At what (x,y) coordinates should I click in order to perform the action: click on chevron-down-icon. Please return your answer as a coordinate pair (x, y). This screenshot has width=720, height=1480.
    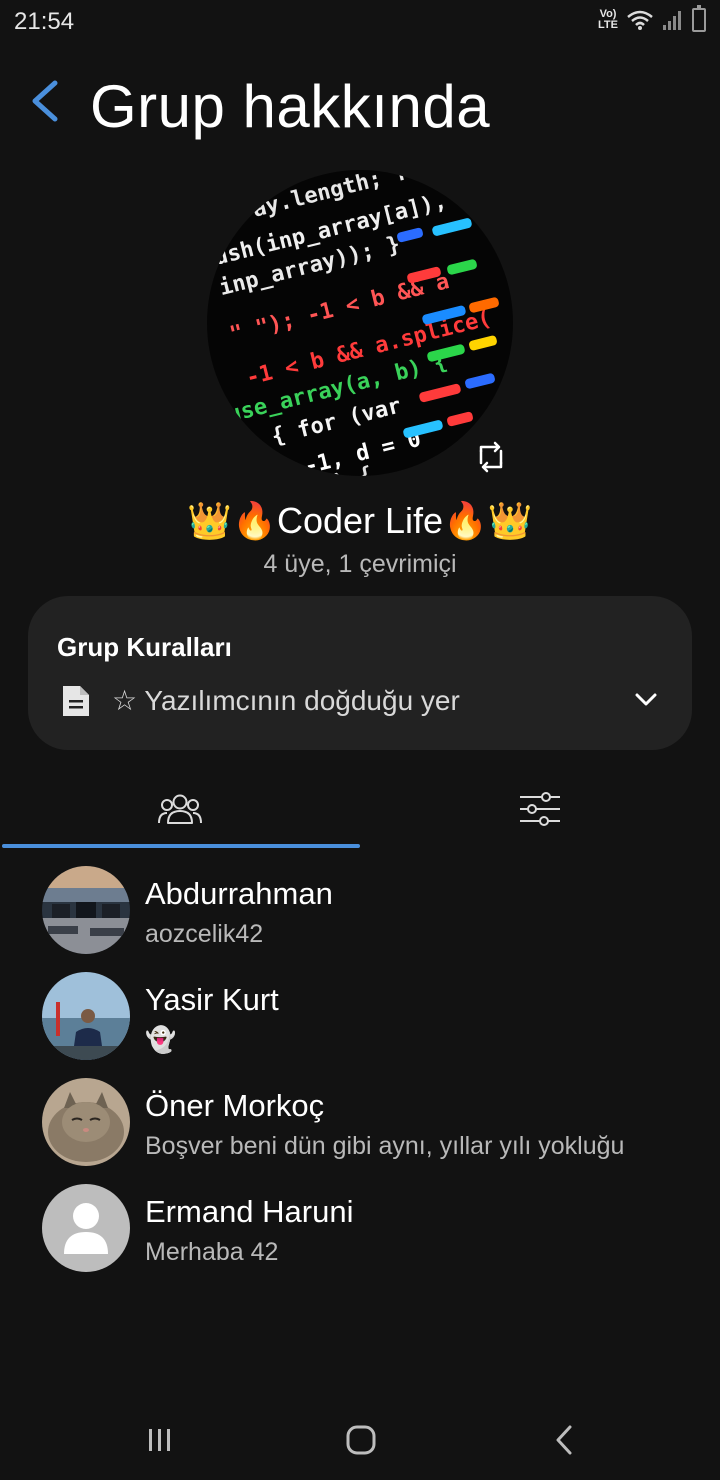
    Looking at the image, I should click on (646, 700).